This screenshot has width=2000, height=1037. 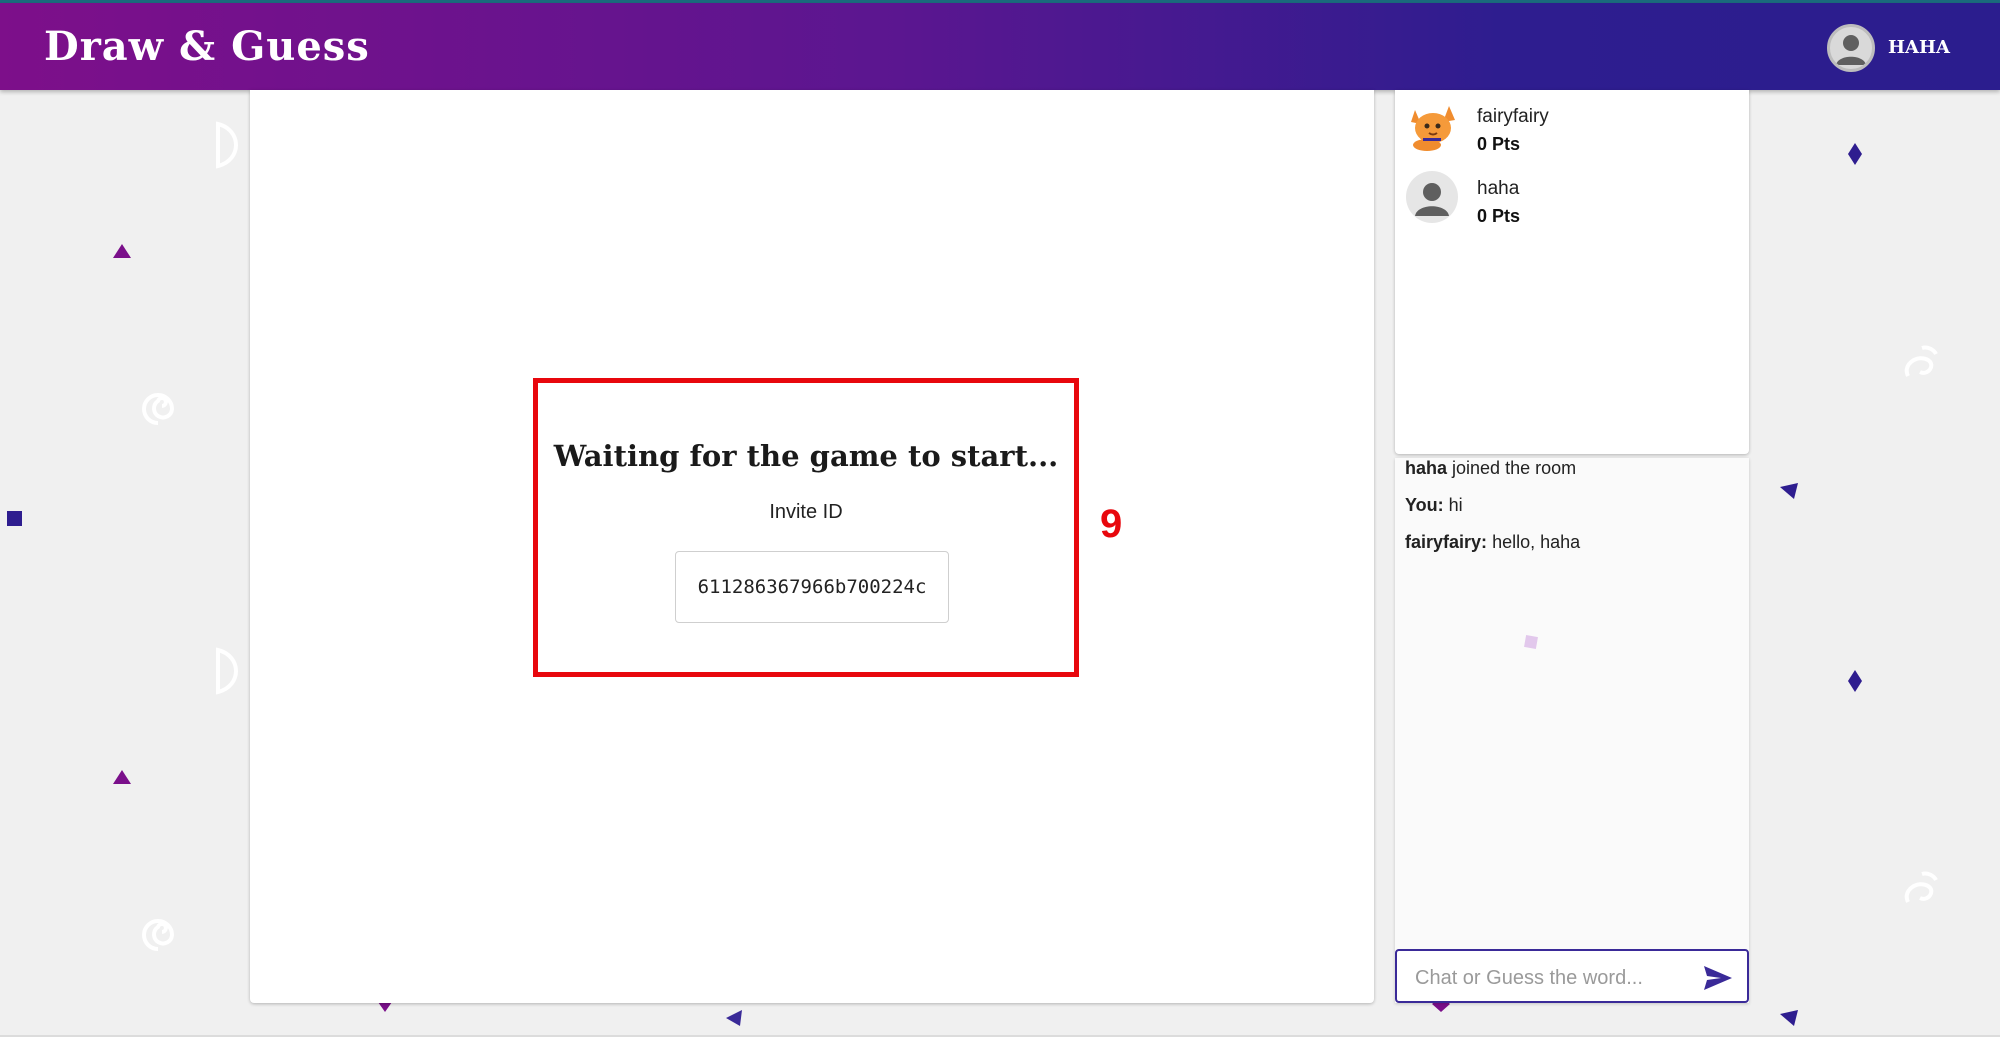 I want to click on player-name: haha, so click(x=1498, y=188).